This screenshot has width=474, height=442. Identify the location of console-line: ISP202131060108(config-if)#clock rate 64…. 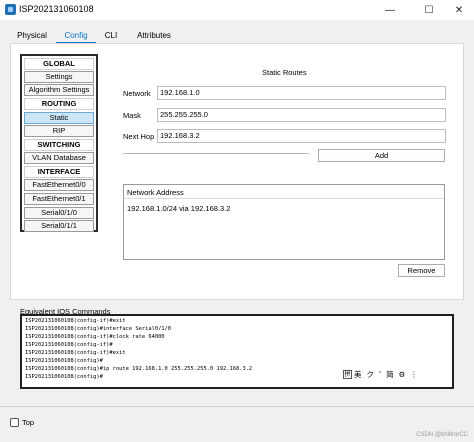
(95, 337).